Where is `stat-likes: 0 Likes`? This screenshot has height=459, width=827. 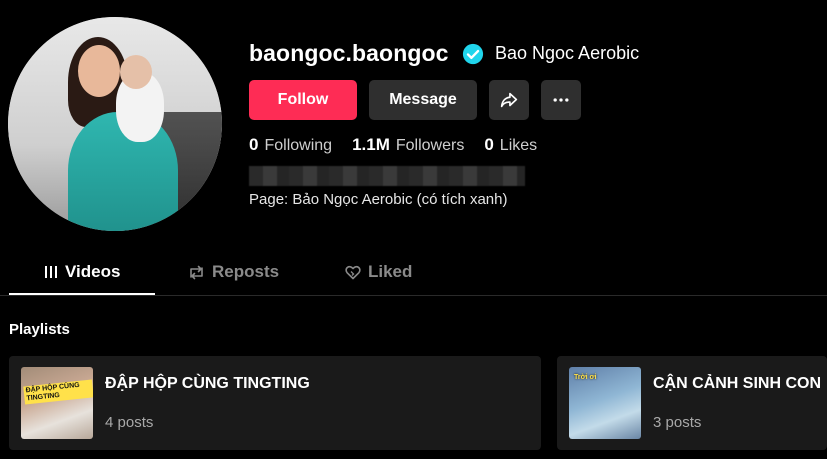 stat-likes: 0 Likes is located at coordinates (510, 145).